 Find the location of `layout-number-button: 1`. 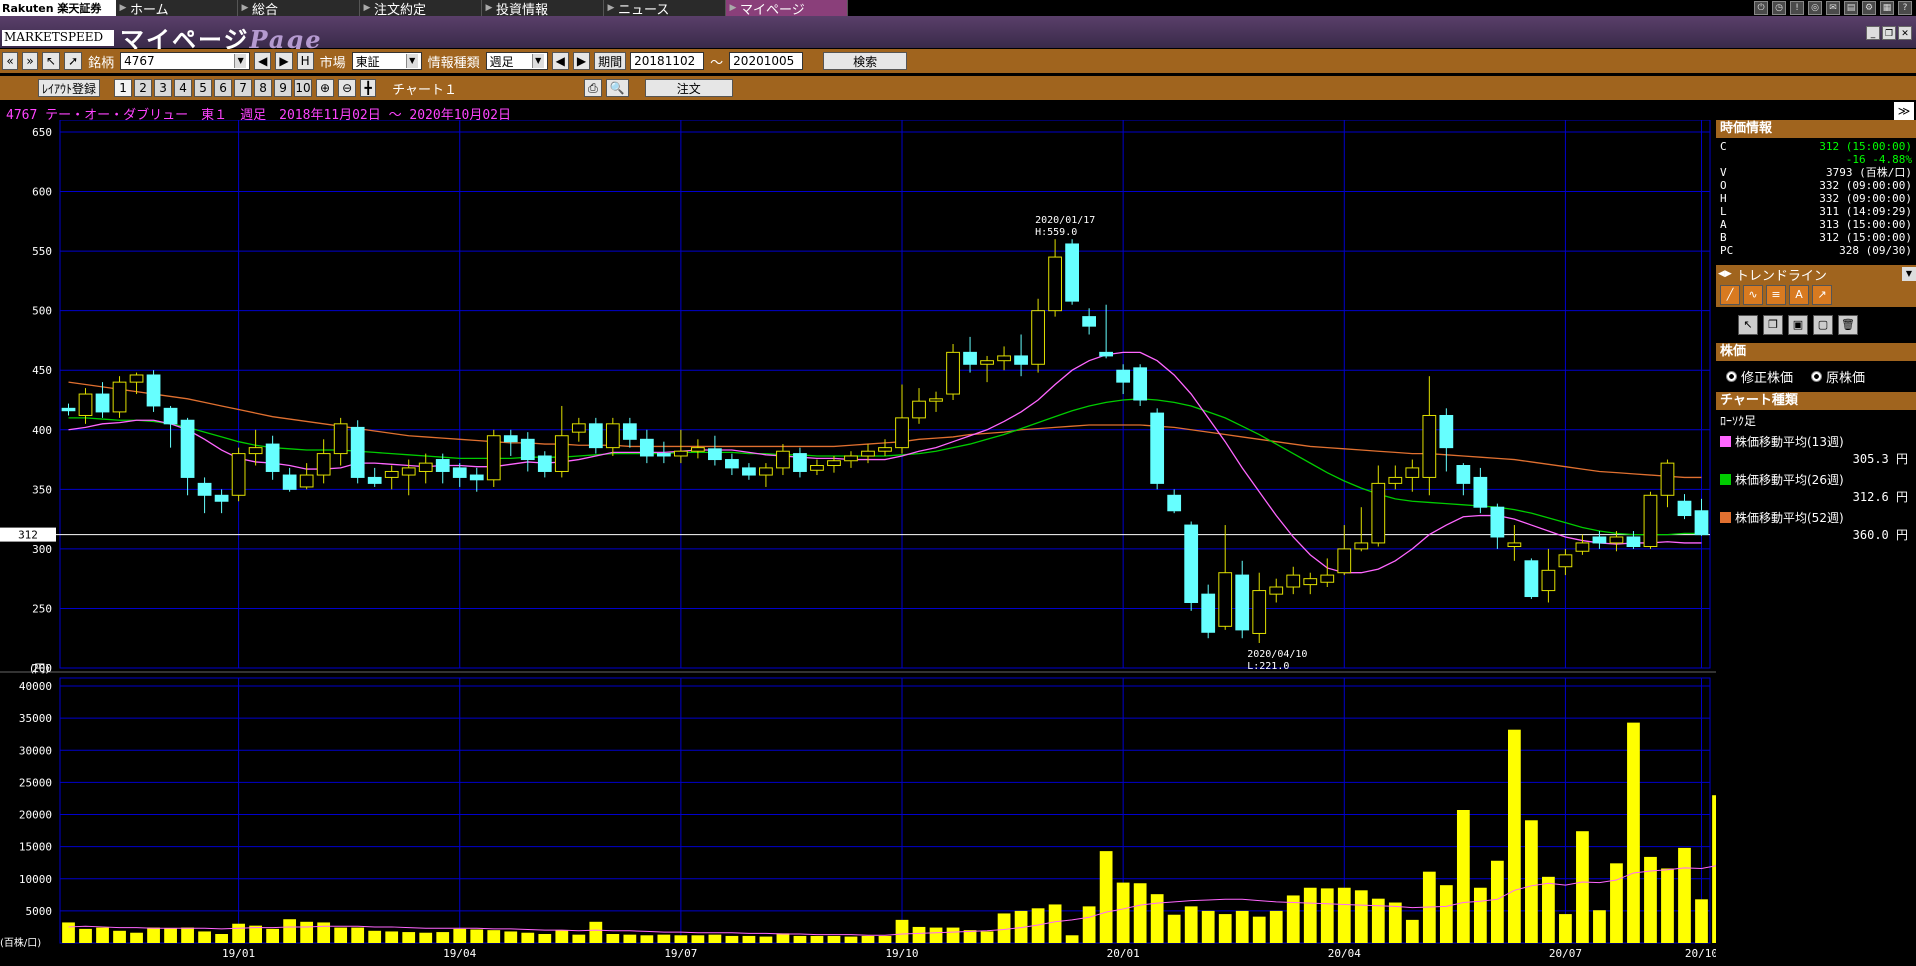

layout-number-button: 1 is located at coordinates (123, 88).